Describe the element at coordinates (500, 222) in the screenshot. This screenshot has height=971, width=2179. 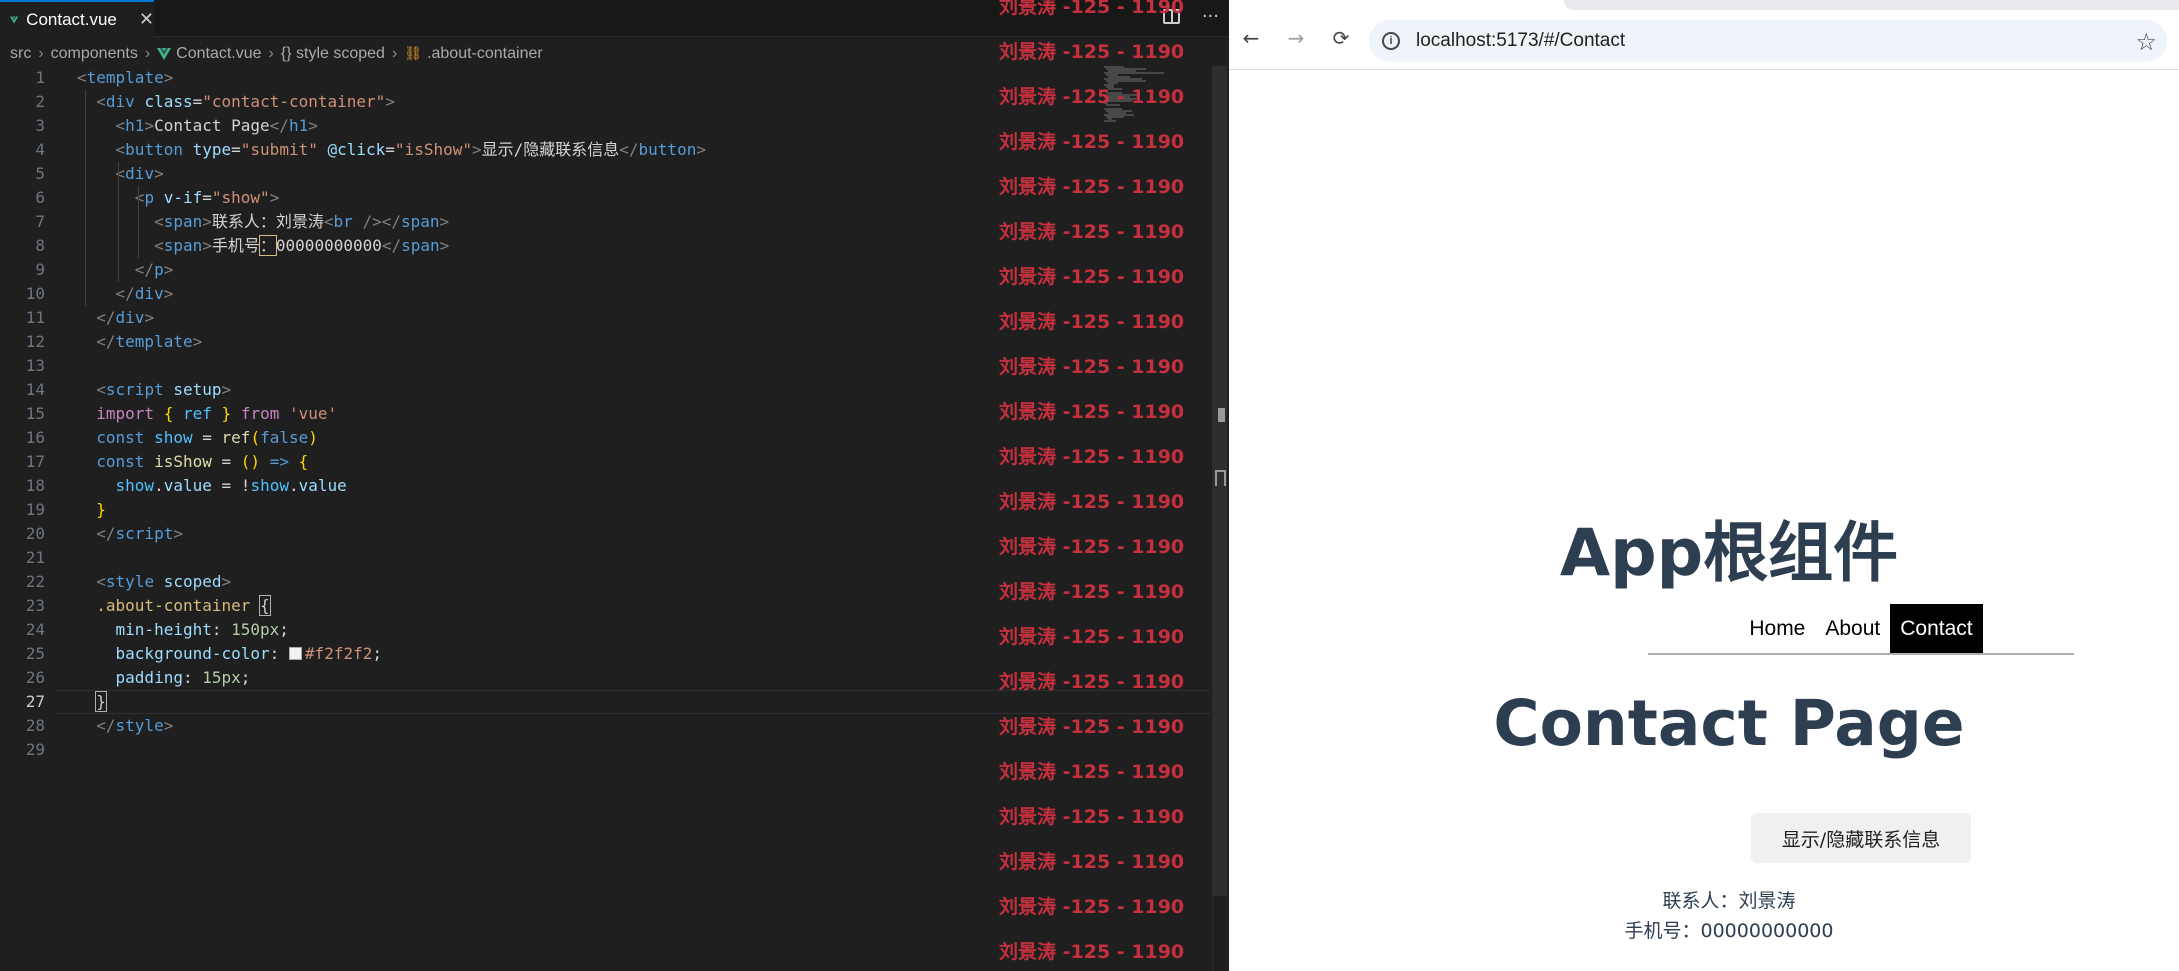
I see `code-line: 7 <span>联系人：刘景涛<br /></span>` at that location.